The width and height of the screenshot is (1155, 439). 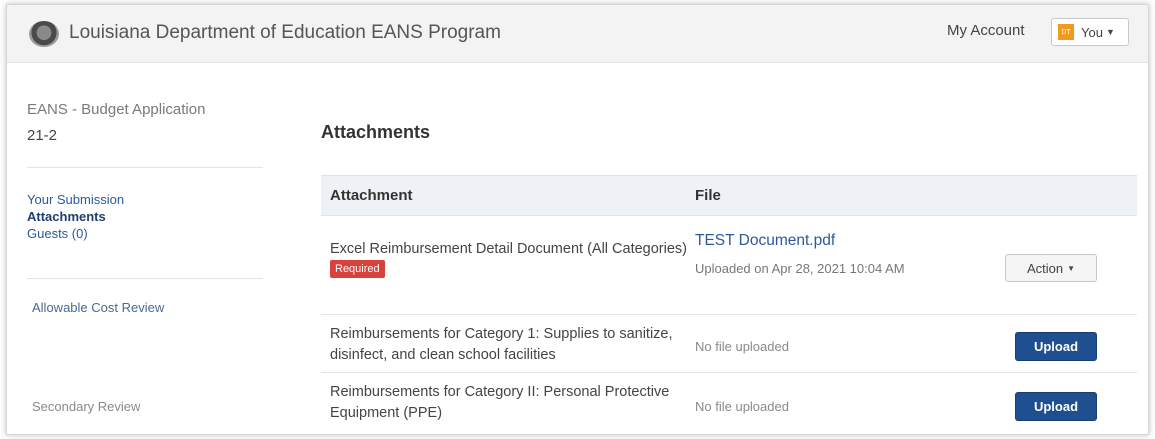 I want to click on action-button-label: Action, so click(x=1045, y=268).